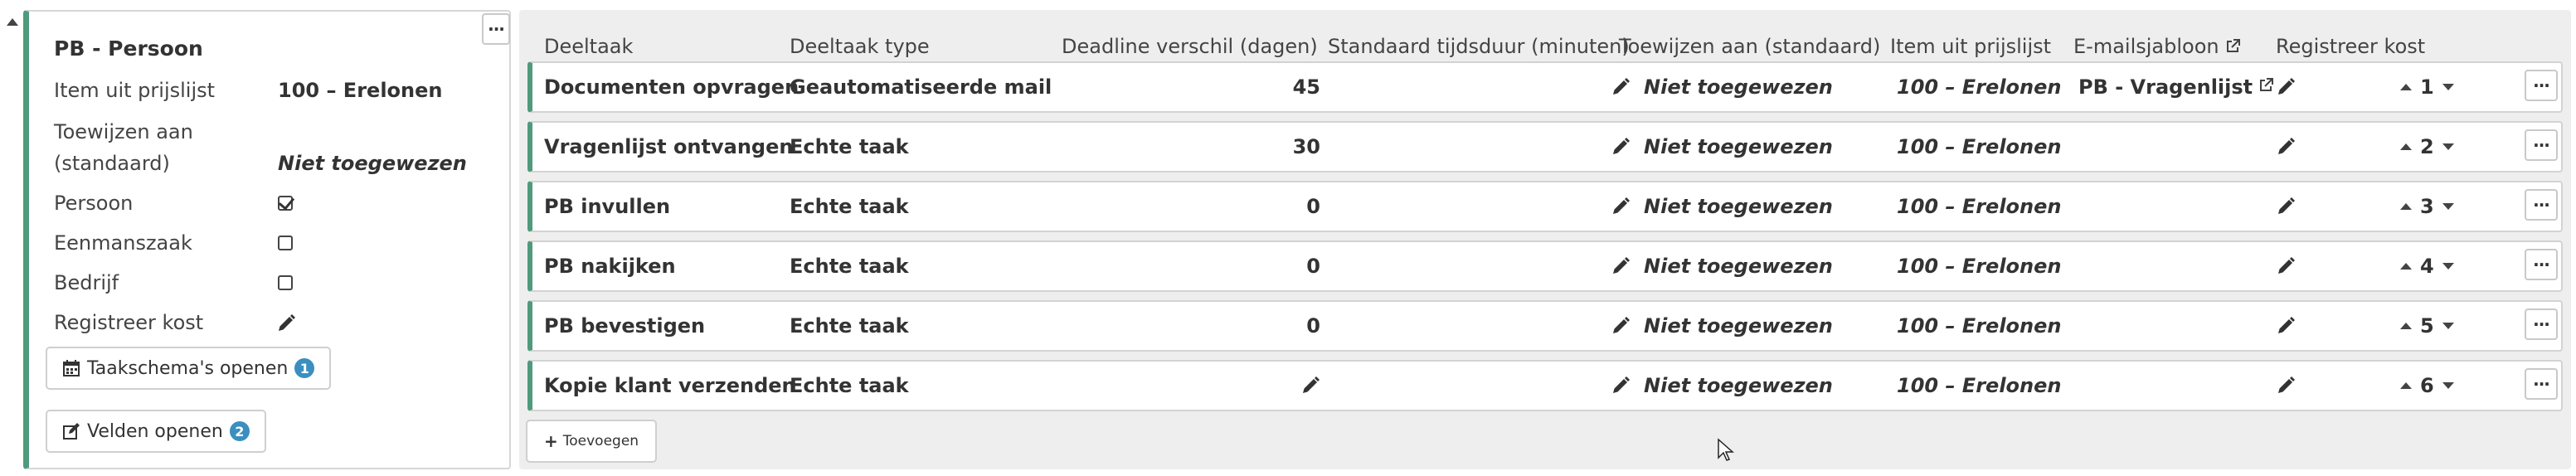 Image resolution: width=2576 pixels, height=476 pixels. I want to click on order-control: 2, so click(2427, 147).